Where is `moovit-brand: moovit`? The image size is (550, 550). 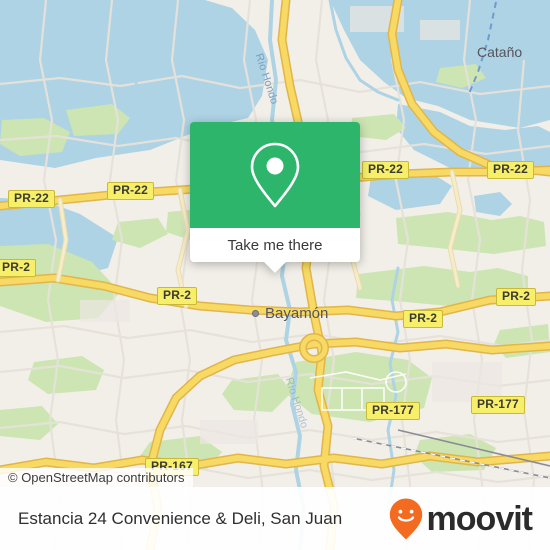
moovit-brand: moovit is located at coordinates (460, 519).